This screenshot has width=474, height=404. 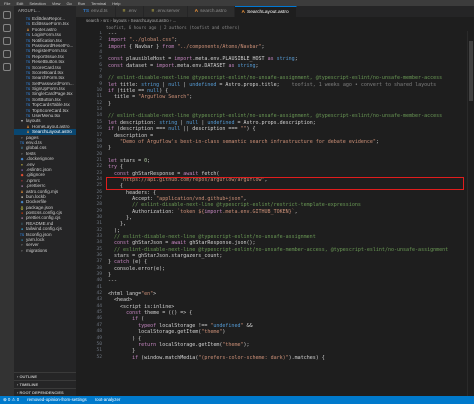 I want to click on file-name: package.json, so click(x=40, y=207).